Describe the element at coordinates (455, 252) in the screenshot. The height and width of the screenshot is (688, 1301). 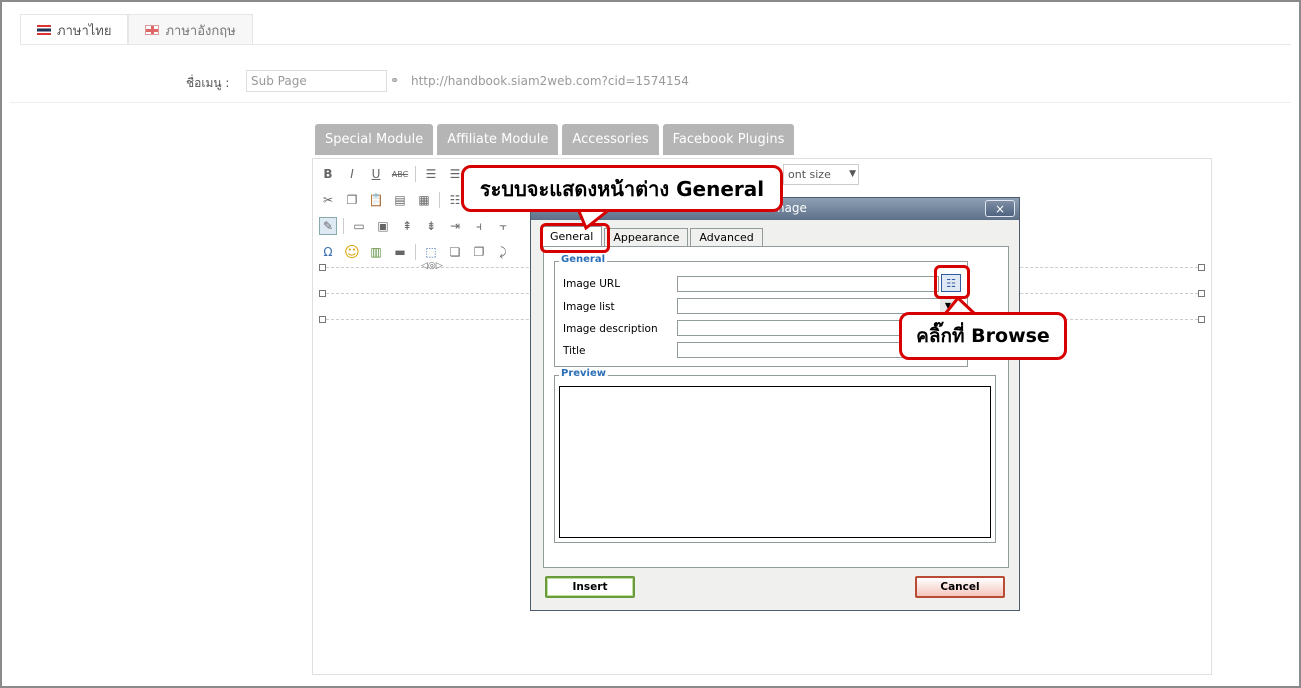
I see `layer-icon: ❏` at that location.